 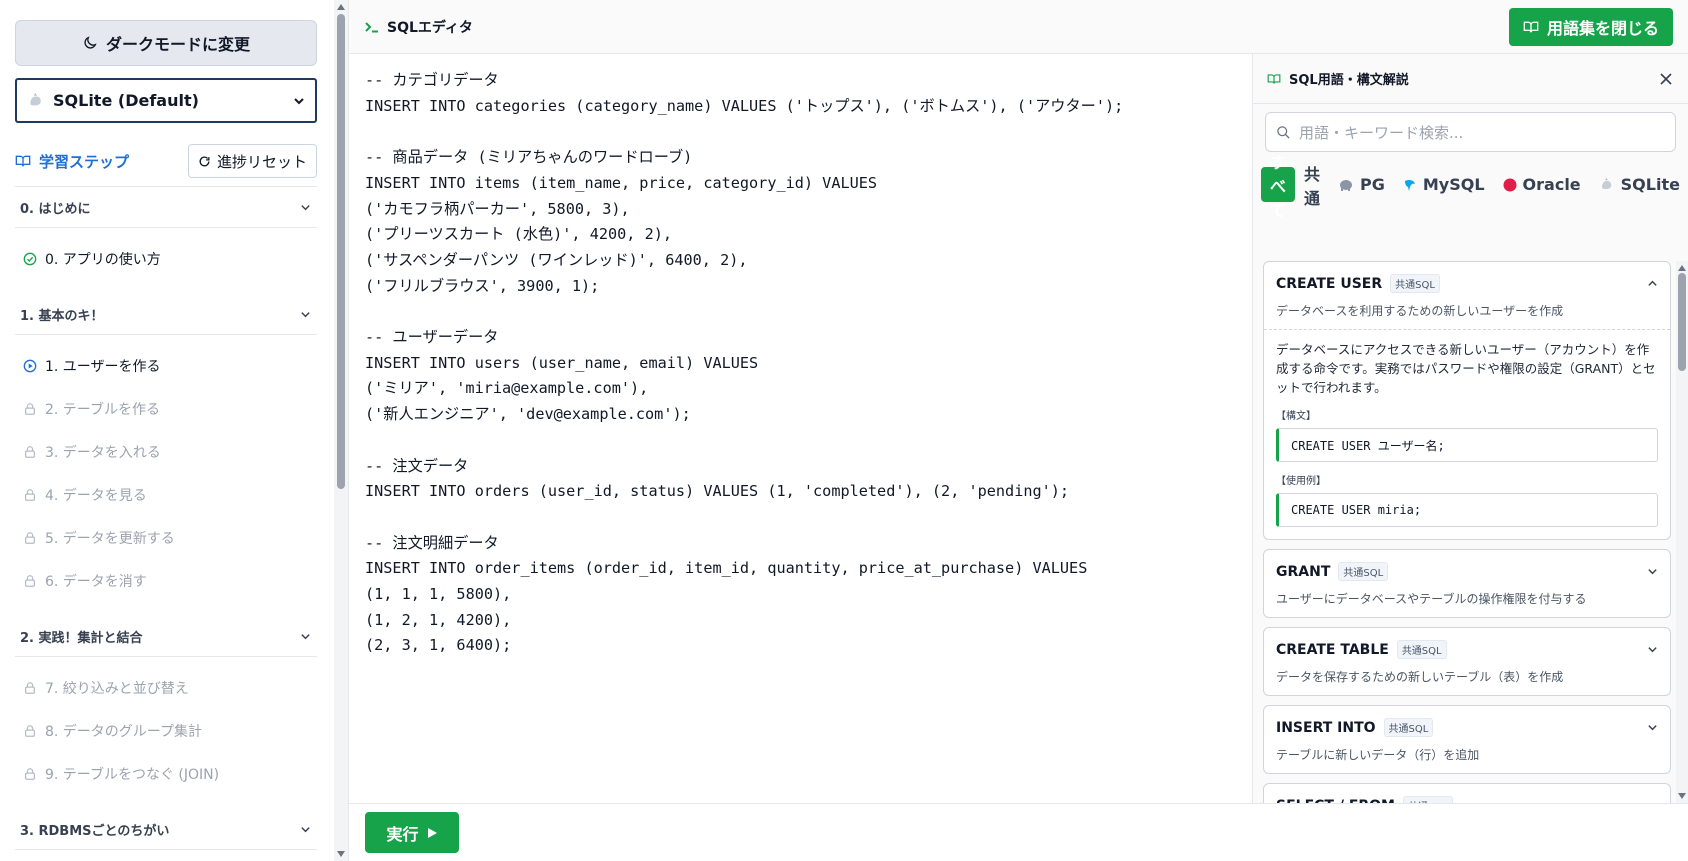 What do you see at coordinates (1467, 510) in the screenshot?
I see `example-code: CREATE USER miria;` at bounding box center [1467, 510].